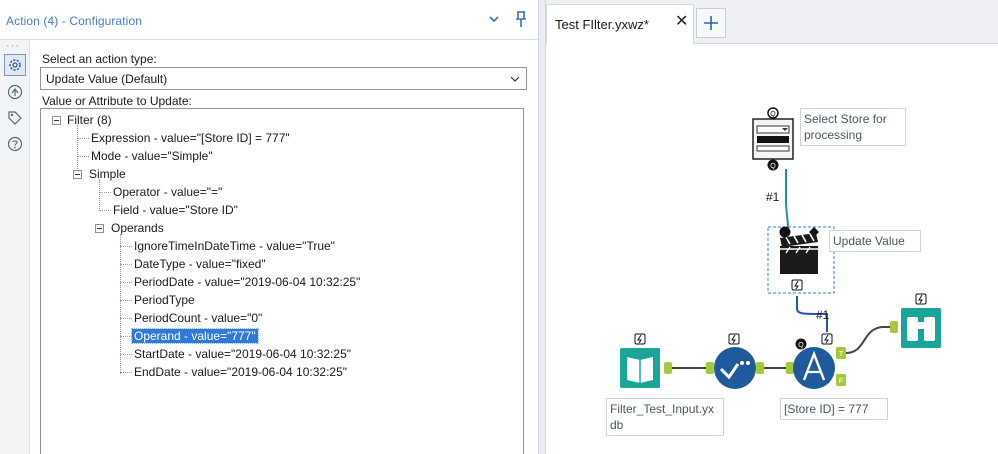 The image size is (998, 454). What do you see at coordinates (283, 78) in the screenshot?
I see `action-type-select: Update Value (Default)` at bounding box center [283, 78].